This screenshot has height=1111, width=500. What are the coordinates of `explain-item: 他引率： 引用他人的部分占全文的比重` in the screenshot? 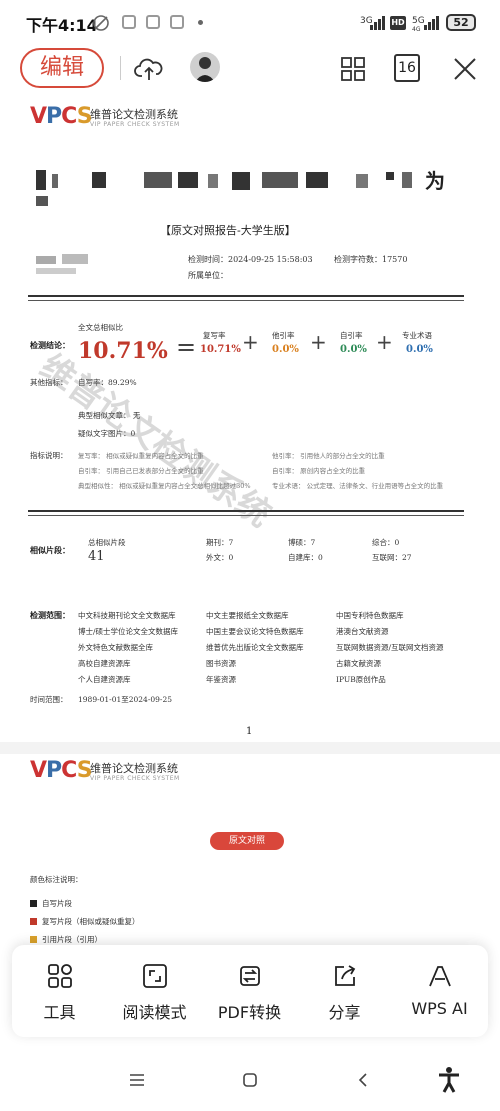 It's located at (328, 456).